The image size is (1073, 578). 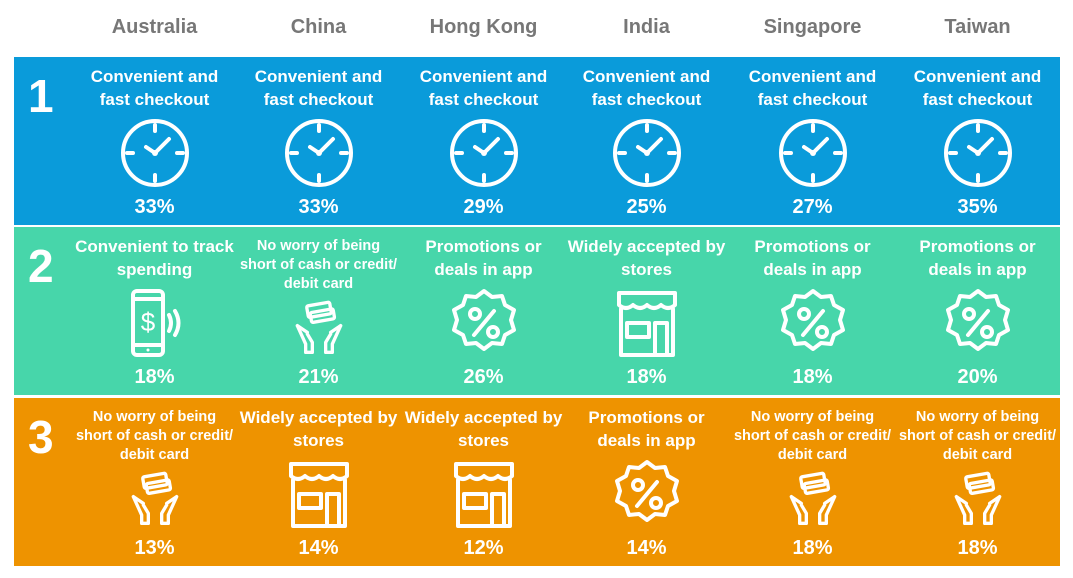 I want to click on percentage: 25%, so click(x=646, y=207).